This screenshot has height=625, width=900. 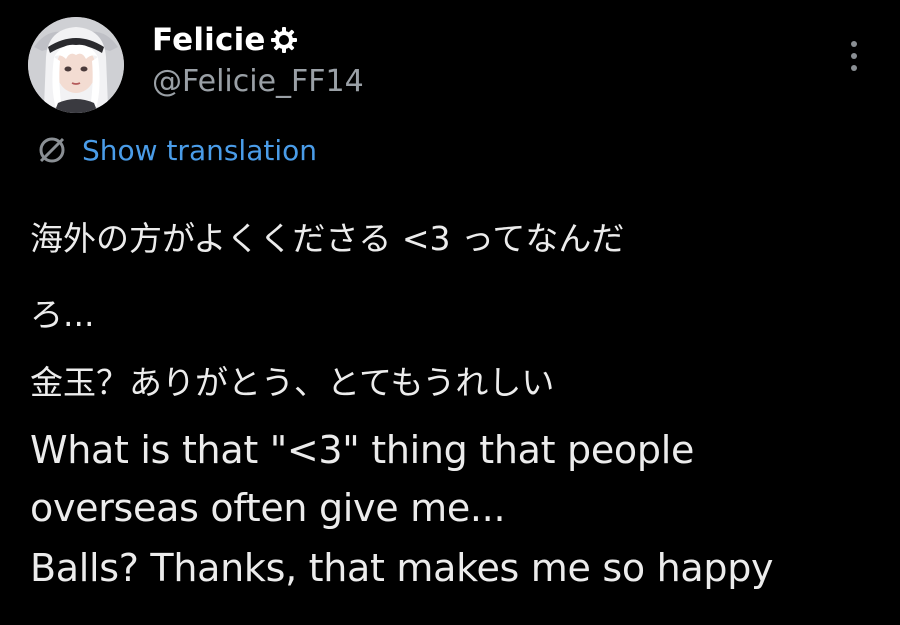 What do you see at coordinates (200, 150) in the screenshot?
I see `show-translation-label: Show translation` at bounding box center [200, 150].